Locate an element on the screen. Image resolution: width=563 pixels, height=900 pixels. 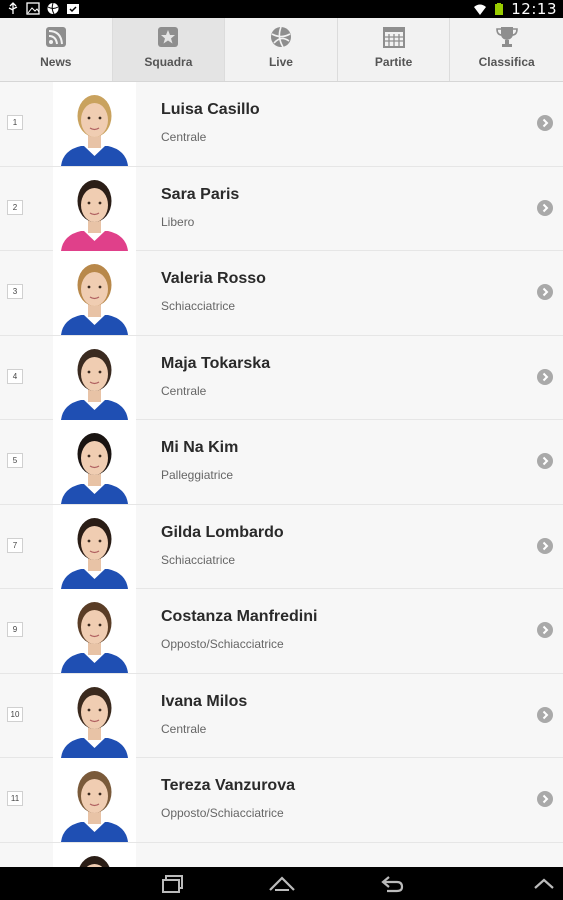
recent-apps-icon is located at coordinates (173, 884).